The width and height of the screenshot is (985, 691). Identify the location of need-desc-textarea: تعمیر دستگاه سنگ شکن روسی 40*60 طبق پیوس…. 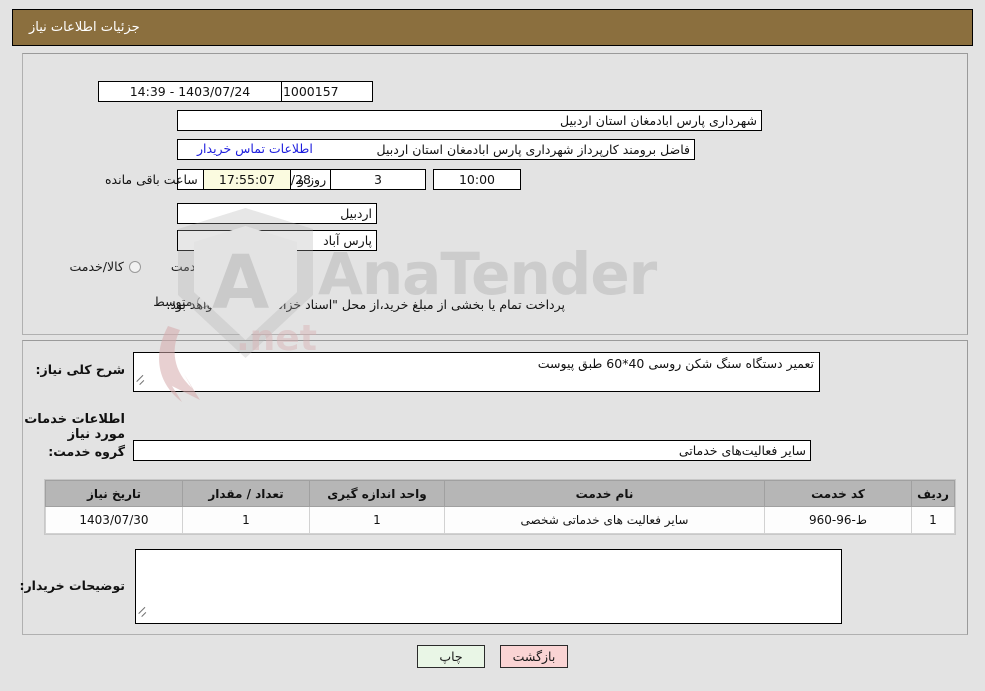
(476, 372).